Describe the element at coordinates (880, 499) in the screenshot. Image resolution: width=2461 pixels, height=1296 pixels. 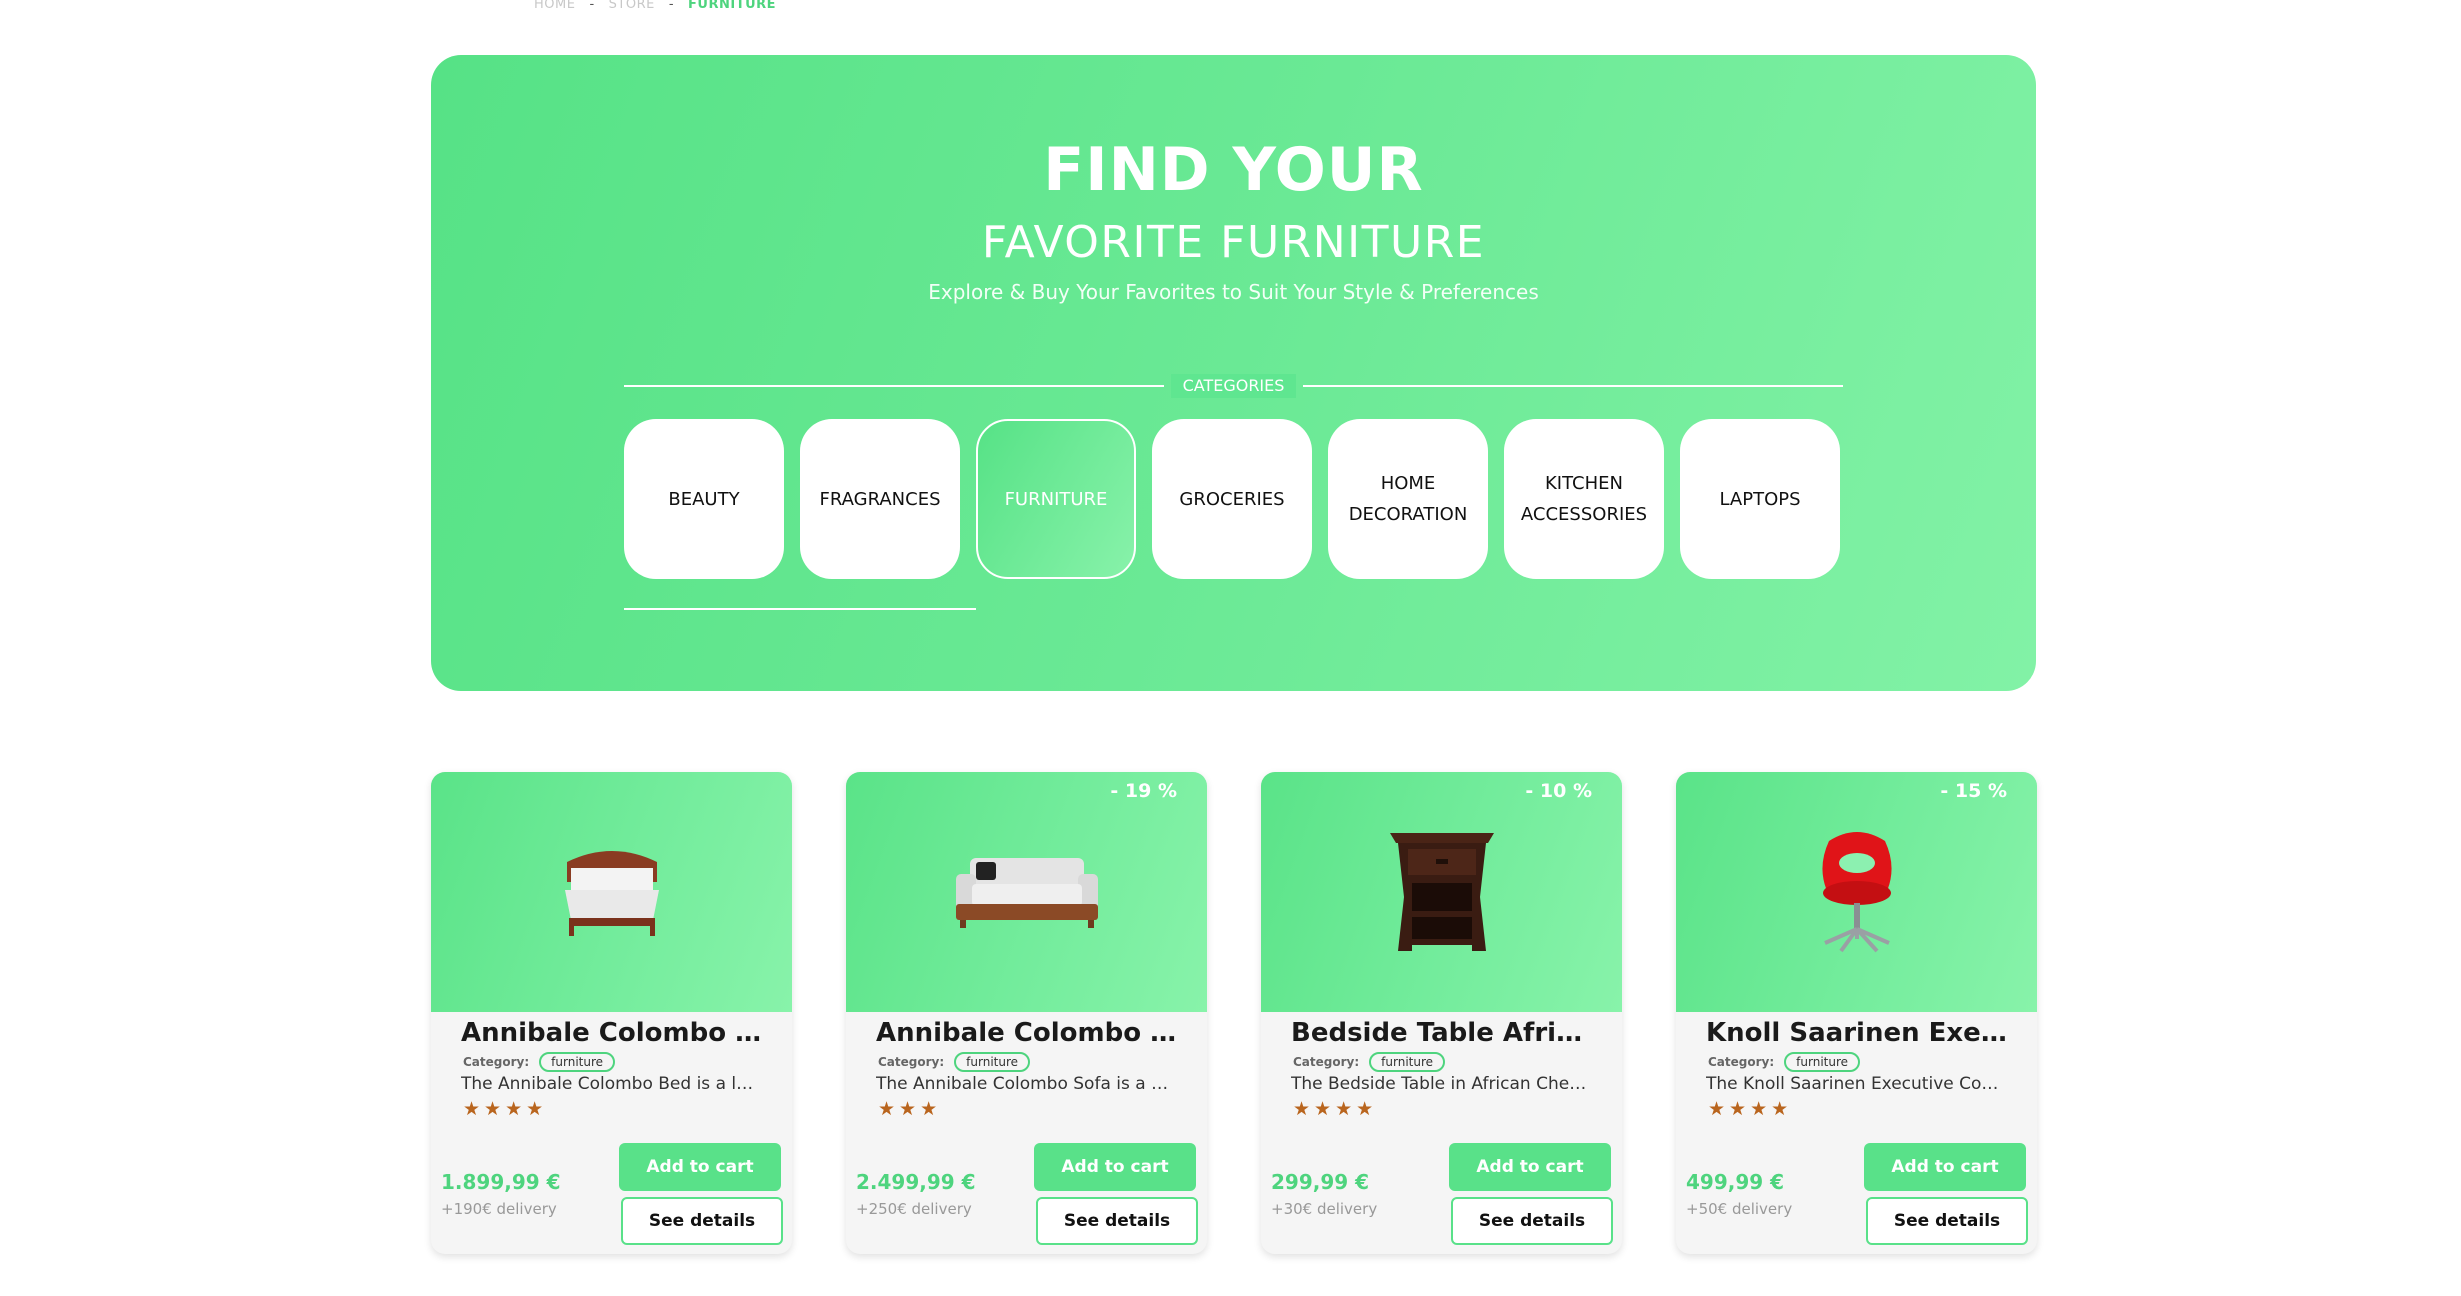
I see `category-fragrances: FRAGRANCES` at that location.